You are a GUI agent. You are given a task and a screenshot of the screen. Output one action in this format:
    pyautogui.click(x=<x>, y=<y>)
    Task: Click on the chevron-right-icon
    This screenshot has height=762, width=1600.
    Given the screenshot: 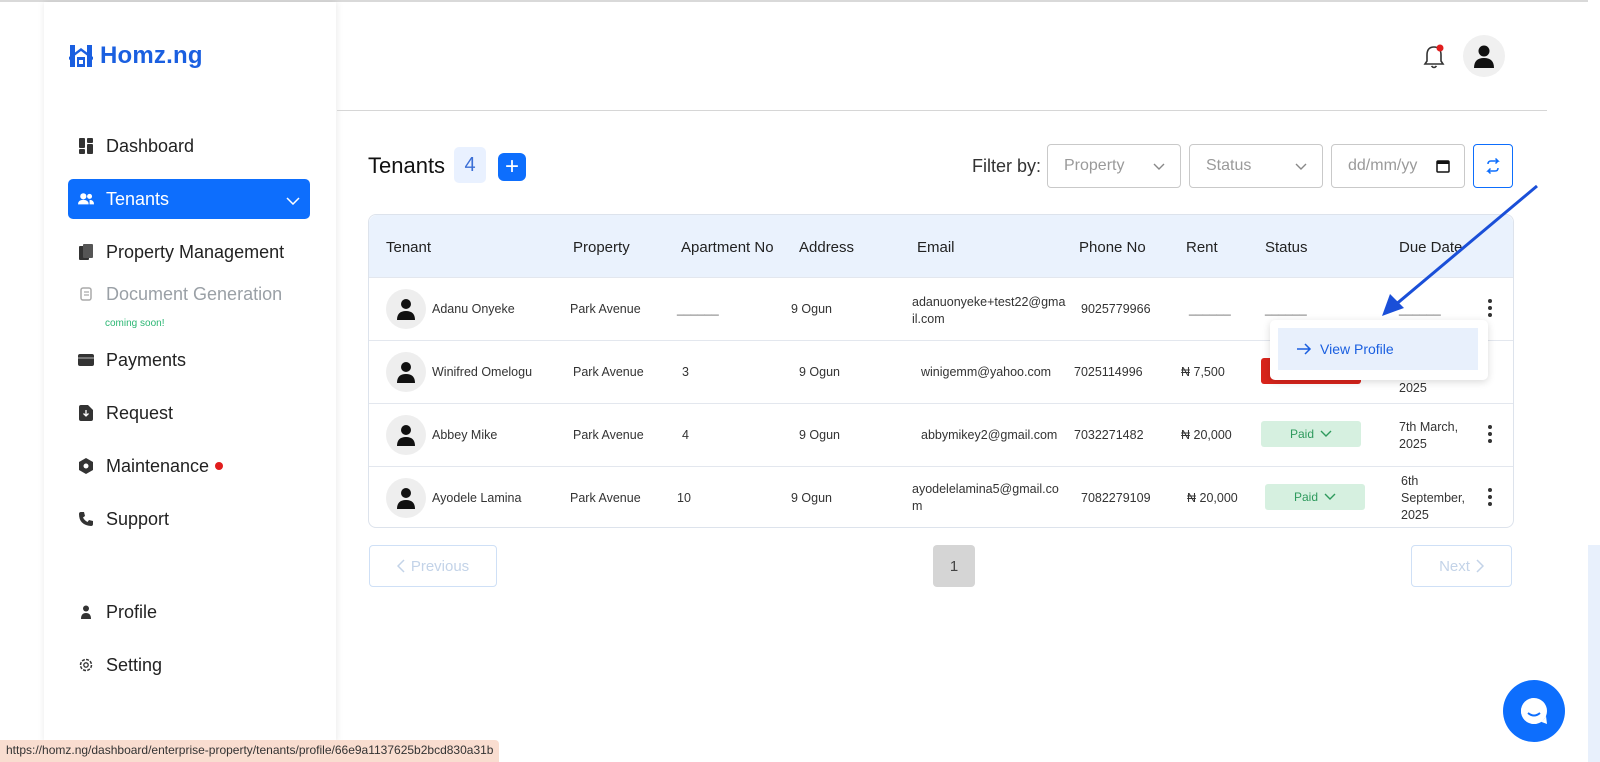 What is the action you would take?
    pyautogui.click(x=1480, y=566)
    